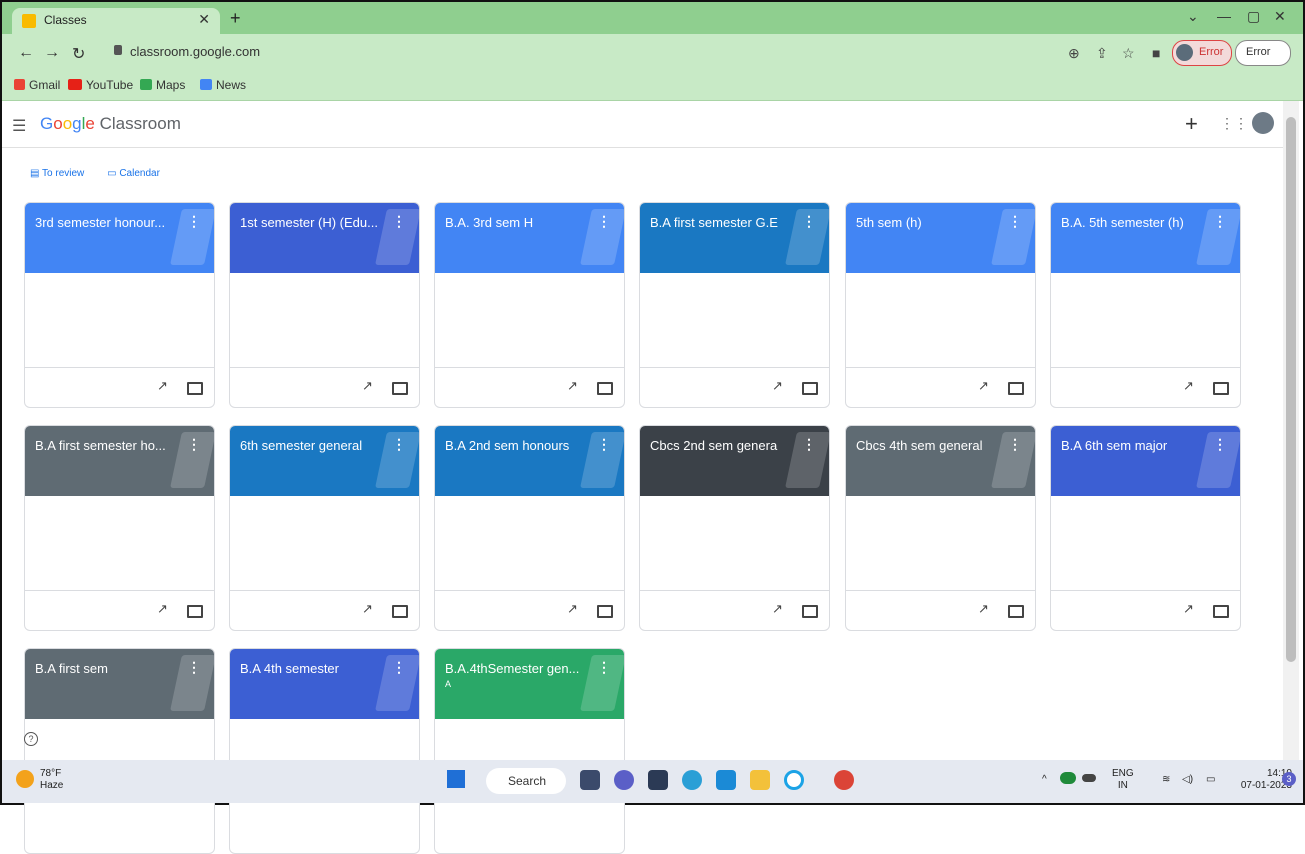 The height and width of the screenshot is (854, 1305). Describe the element at coordinates (235, 18) in the screenshot. I see `new-tab-icon: +` at that location.